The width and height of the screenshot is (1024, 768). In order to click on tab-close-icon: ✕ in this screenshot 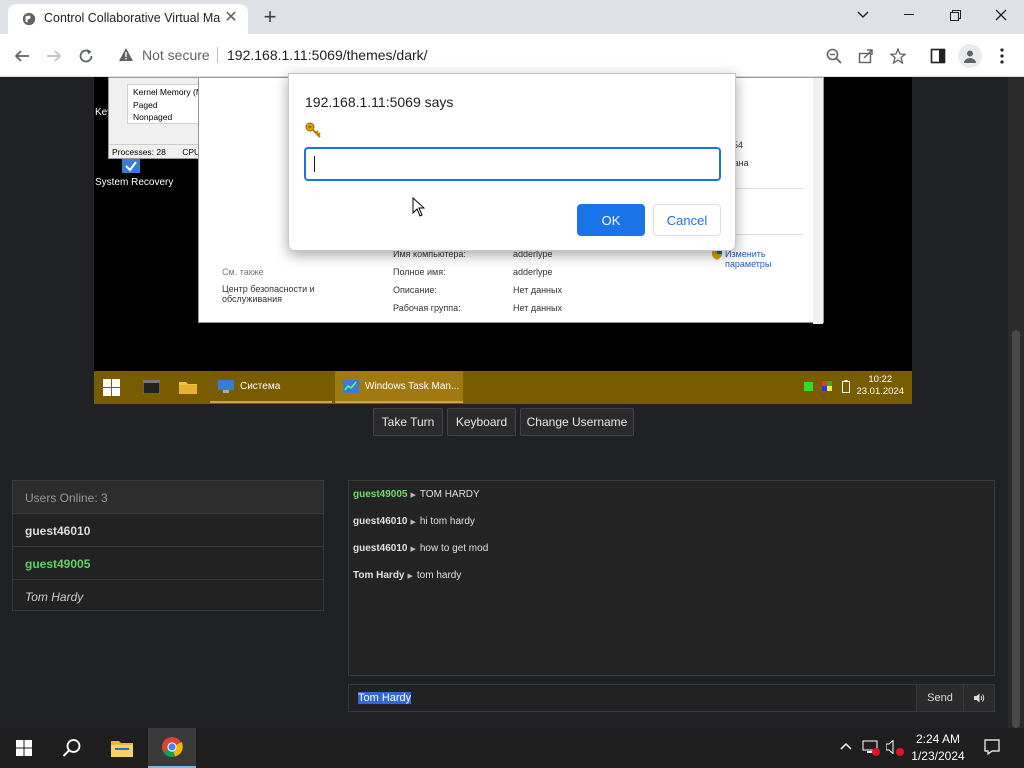, I will do `click(231, 18)`.